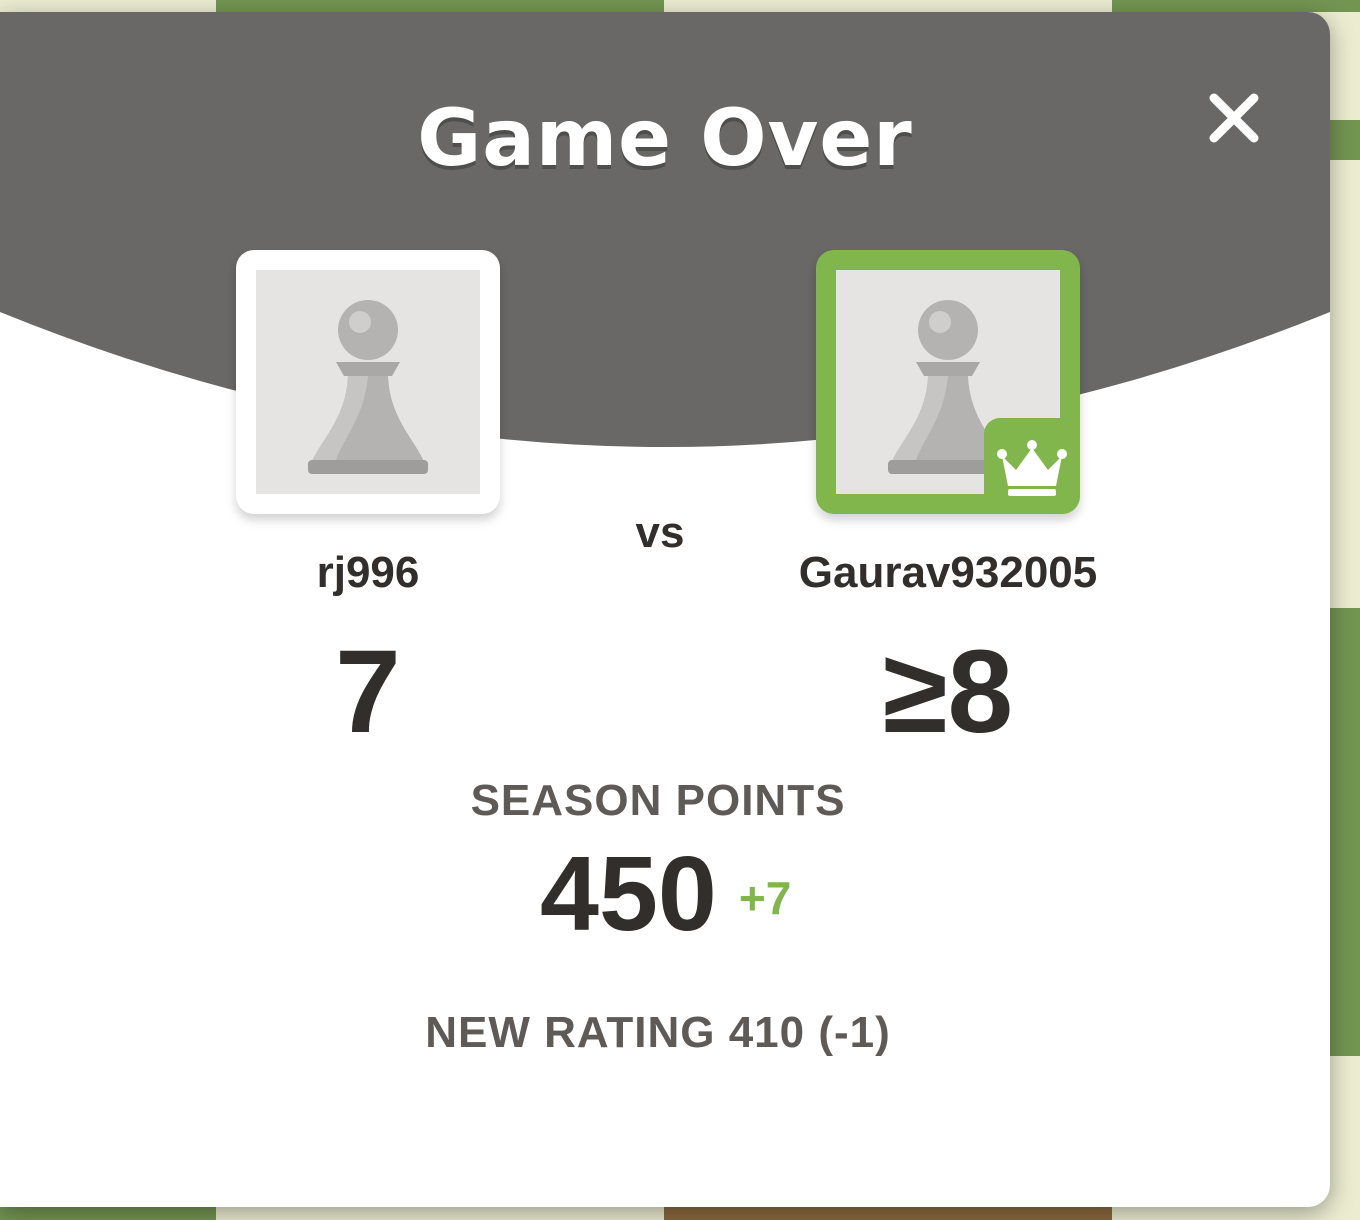 This screenshot has height=1220, width=1360. Describe the element at coordinates (665, 139) in the screenshot. I see `modal-title: Game Over` at that location.